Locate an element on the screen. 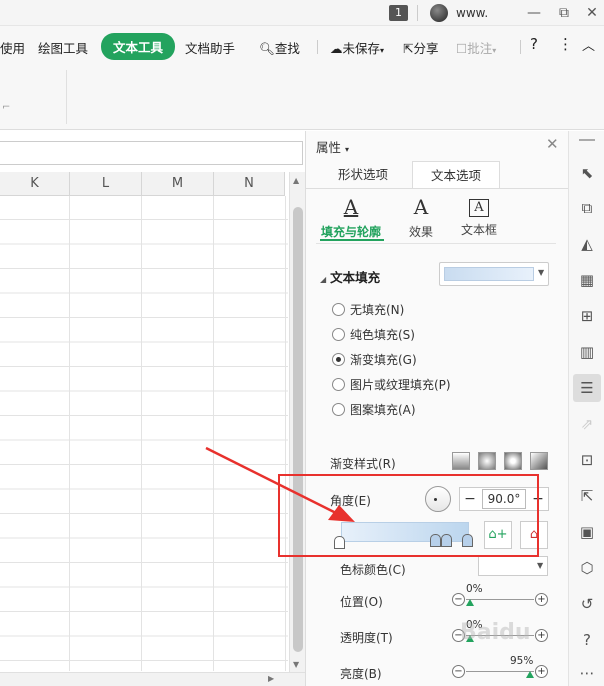 This screenshot has width=604, height=686. unsaved-label: 未保存 is located at coordinates (361, 48).